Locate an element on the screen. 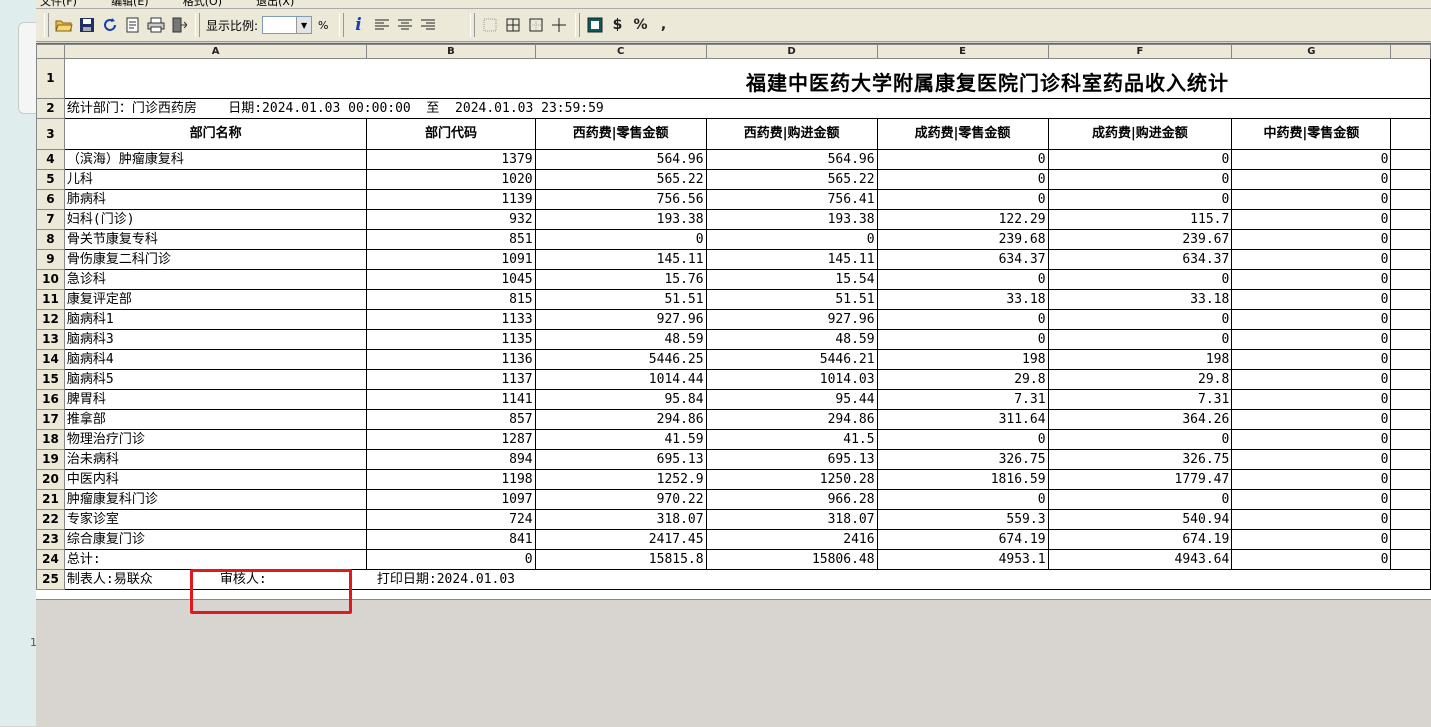  western-purchase-cell: 756.41 is located at coordinates (791, 199).